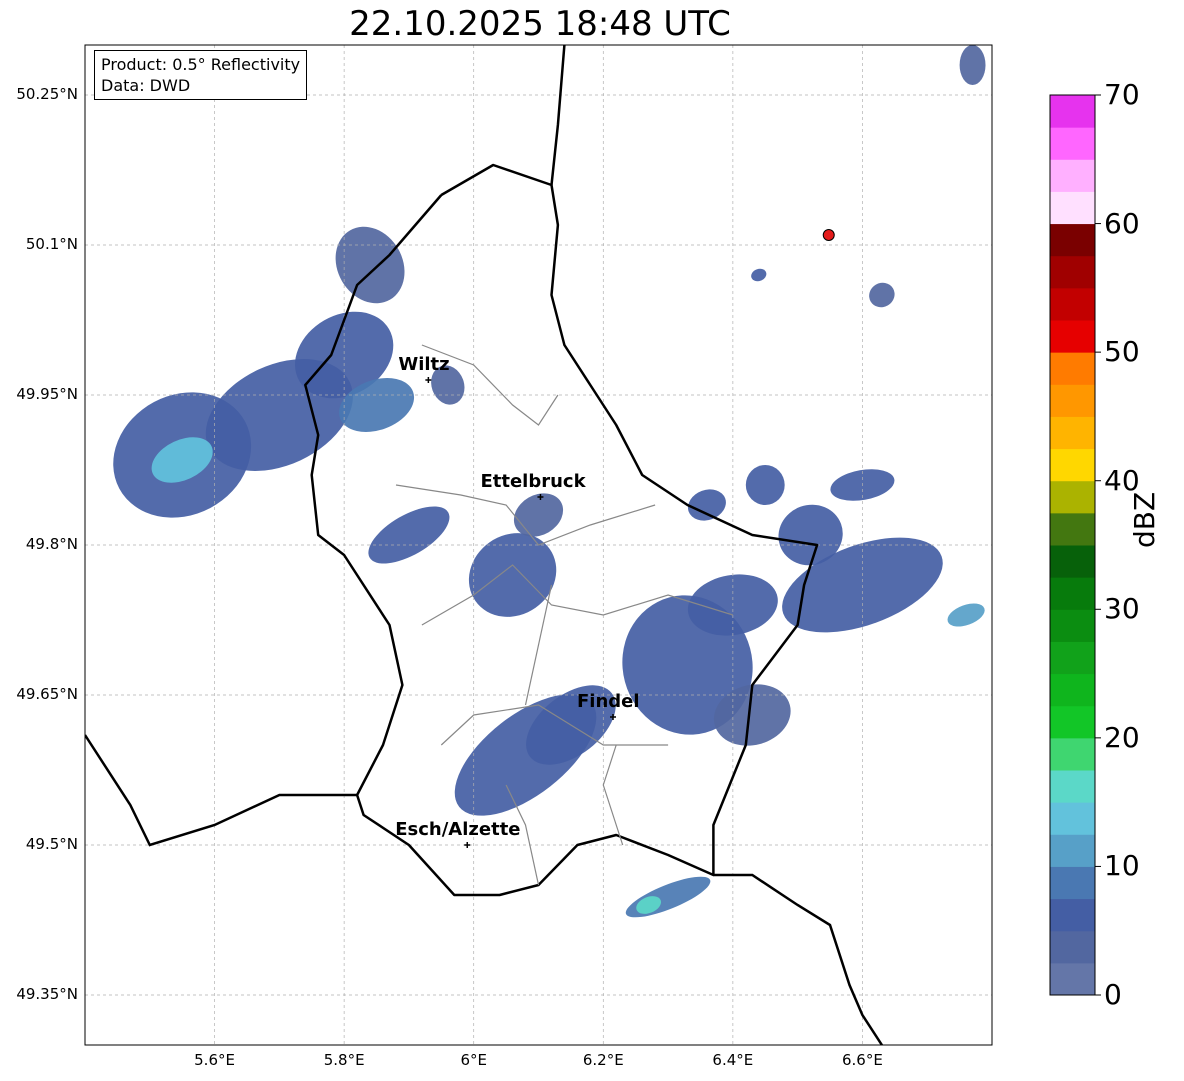 This screenshot has width=1184, height=1081. Describe the element at coordinates (473, 1060) in the screenshot. I see `lon-tick-label: 6°E` at that location.